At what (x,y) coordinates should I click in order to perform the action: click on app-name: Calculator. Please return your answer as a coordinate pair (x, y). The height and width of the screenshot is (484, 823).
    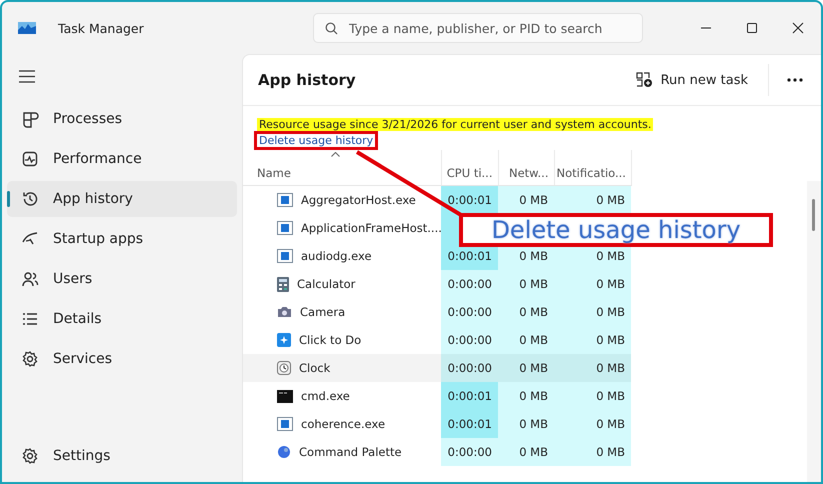
    Looking at the image, I should click on (326, 284).